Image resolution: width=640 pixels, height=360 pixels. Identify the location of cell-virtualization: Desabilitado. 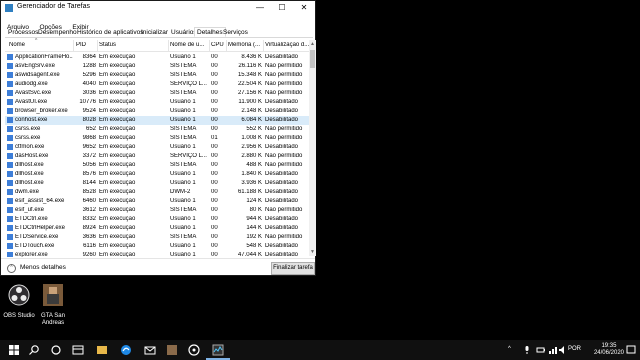
(282, 174).